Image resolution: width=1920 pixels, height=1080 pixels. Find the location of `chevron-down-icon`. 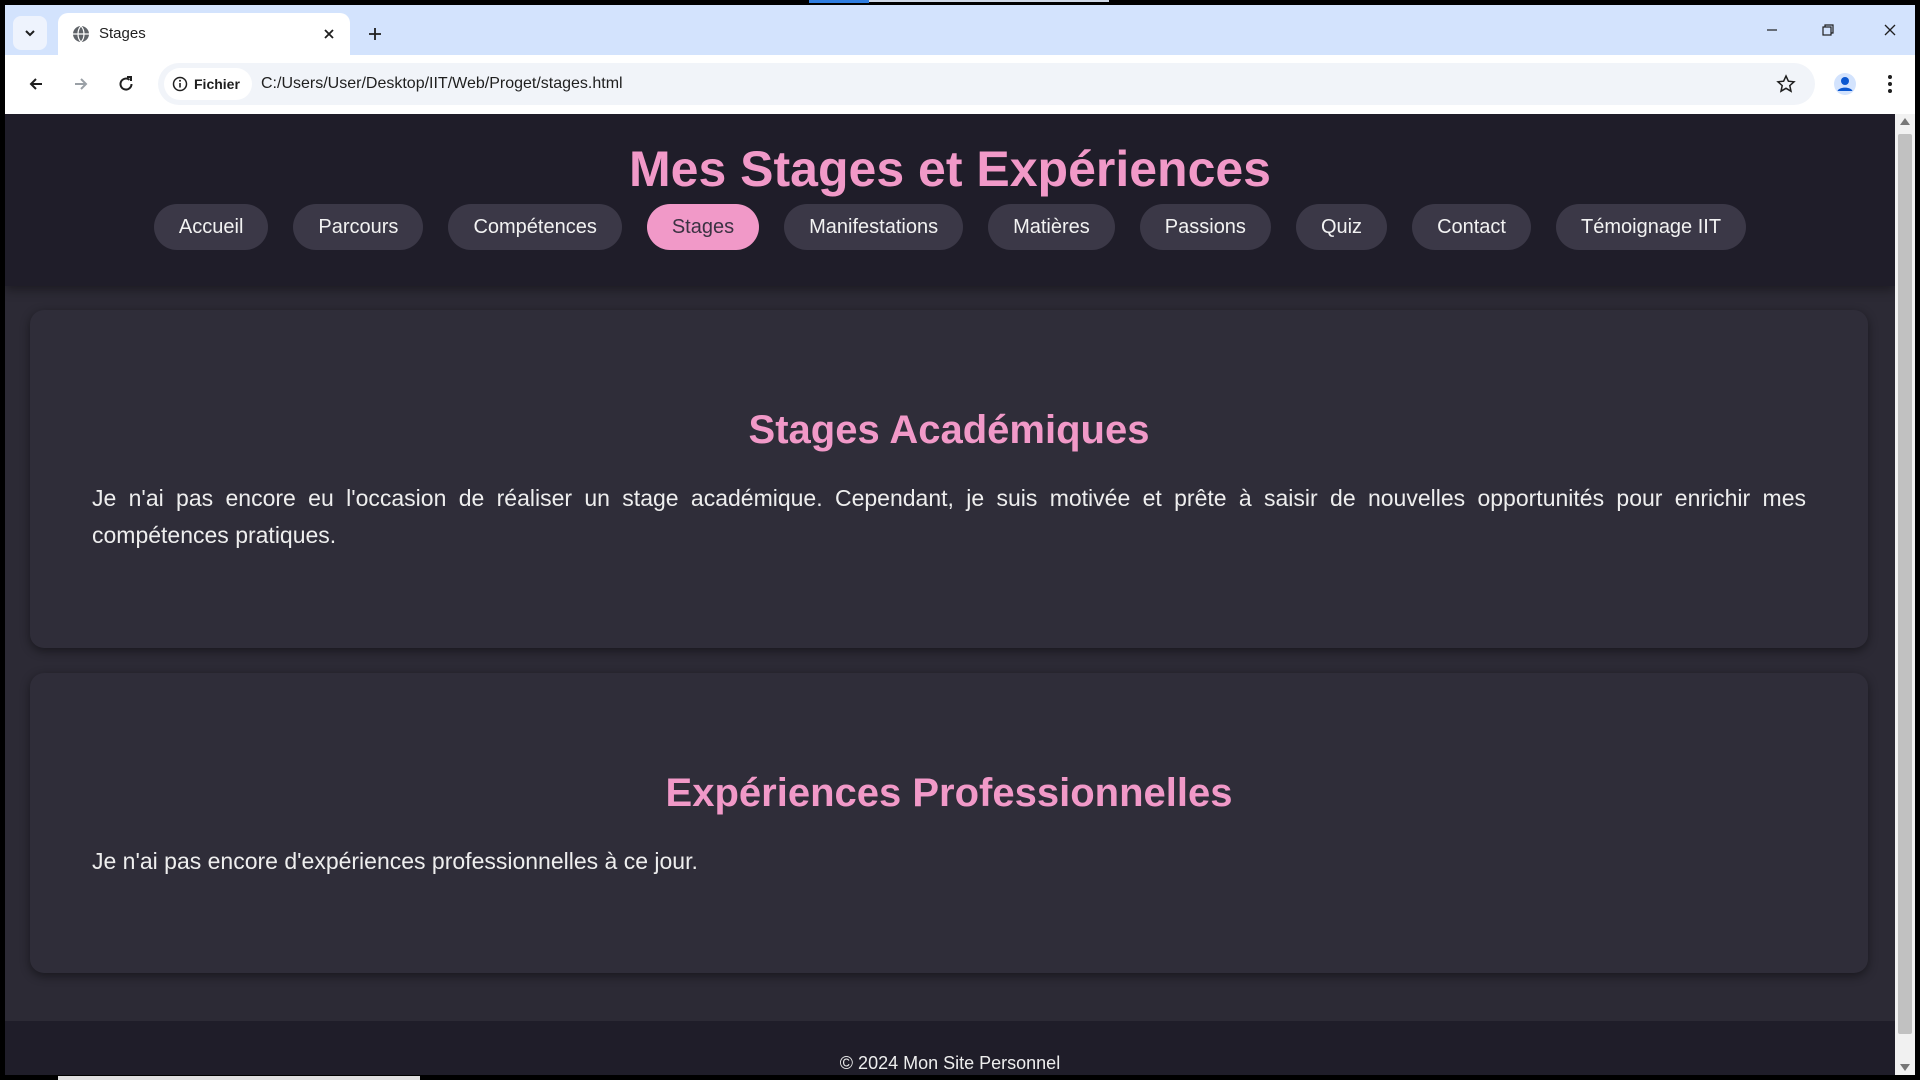

chevron-down-icon is located at coordinates (30, 33).